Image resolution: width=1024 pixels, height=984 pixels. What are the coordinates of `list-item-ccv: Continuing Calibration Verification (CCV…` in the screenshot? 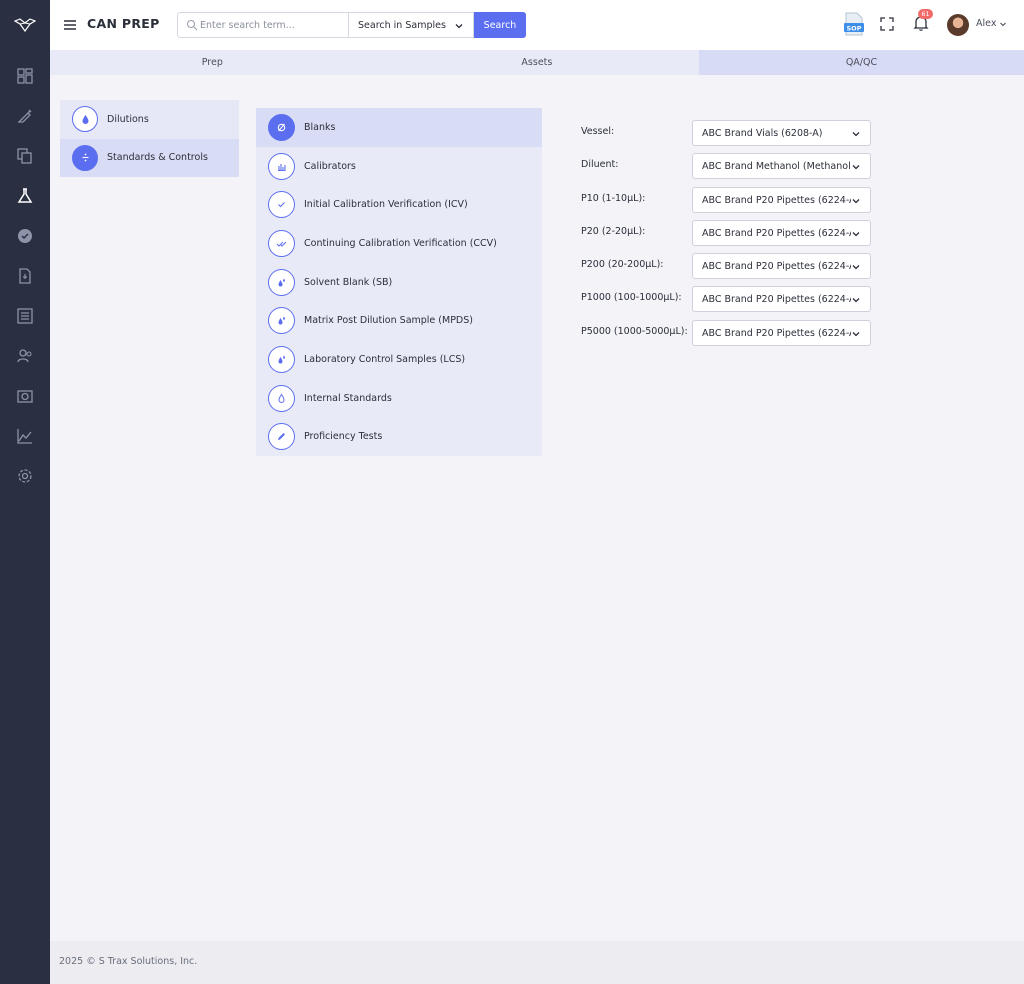 It's located at (399, 243).